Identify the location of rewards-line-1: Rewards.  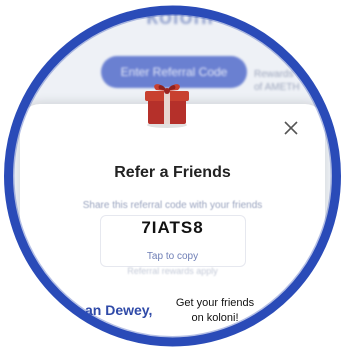
(274, 74).